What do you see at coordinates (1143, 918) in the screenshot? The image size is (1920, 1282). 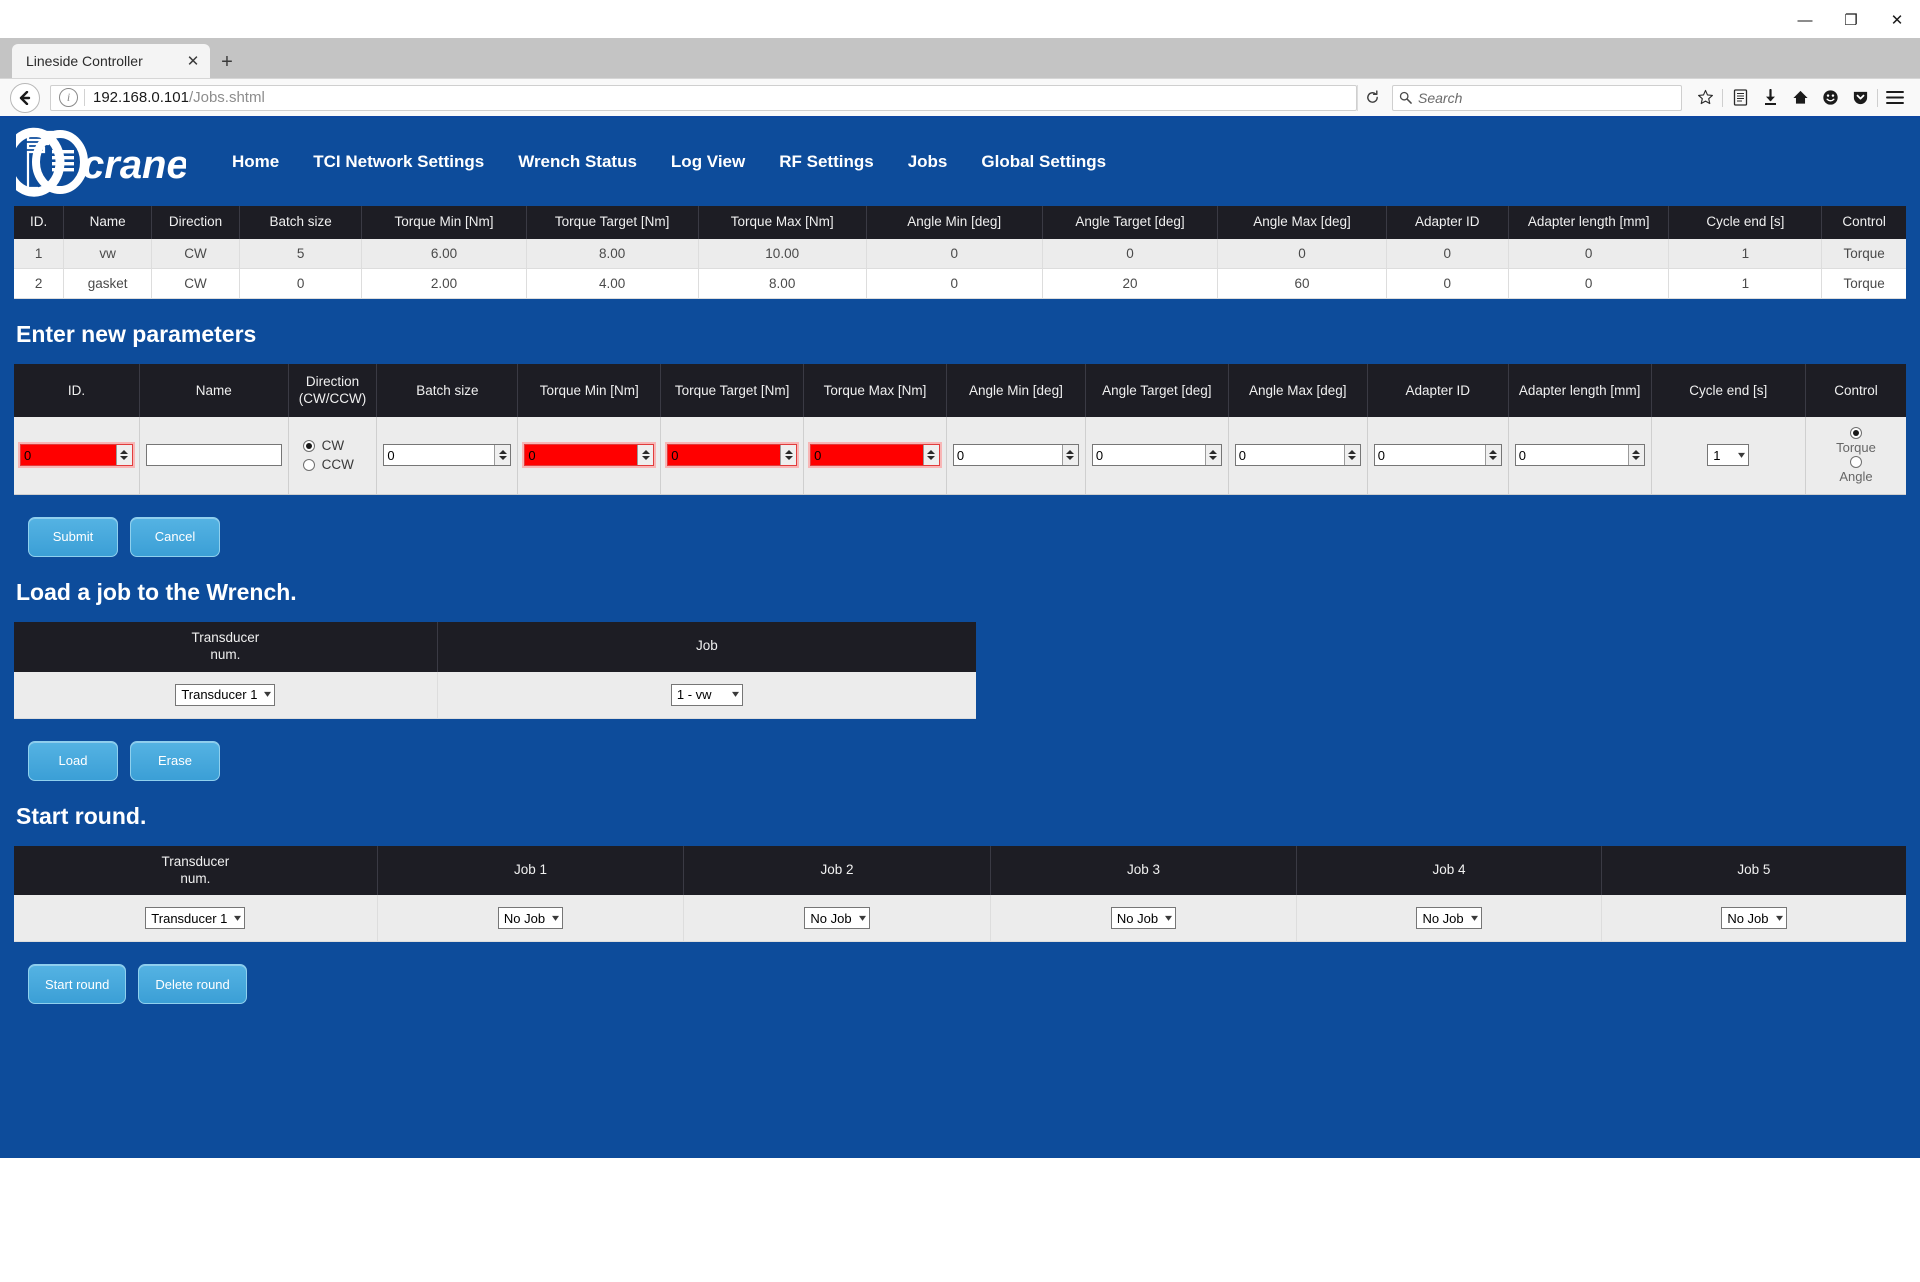 I see `round-job3-select: No Job ▾` at bounding box center [1143, 918].